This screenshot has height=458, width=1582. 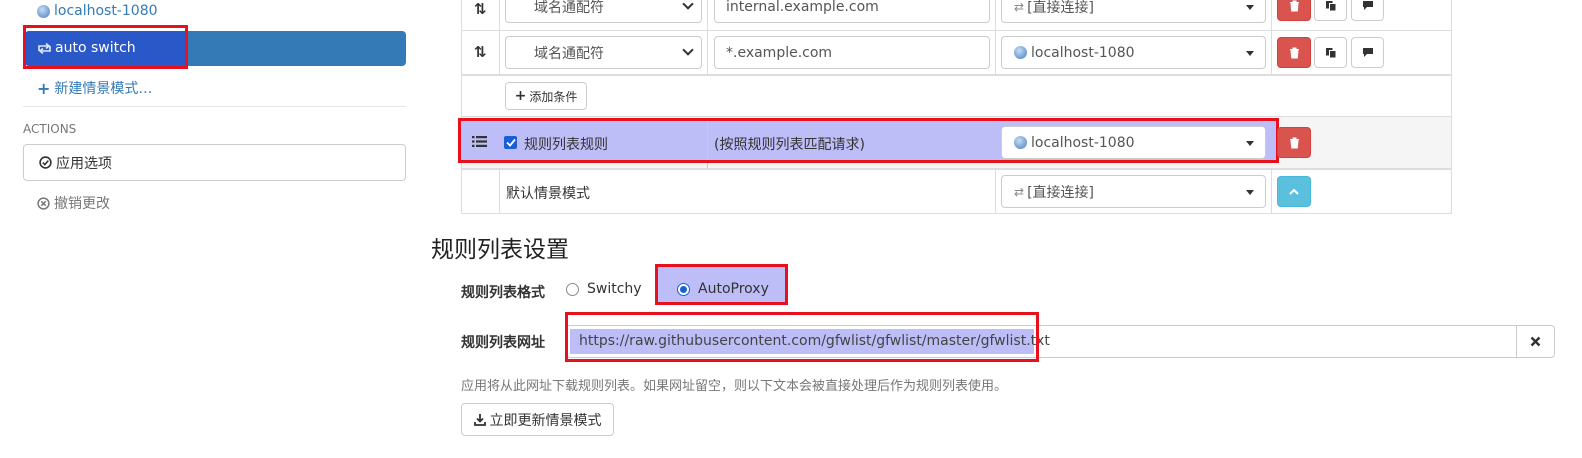 I want to click on default-profile-select: ⇄ [直接连接], so click(x=1133, y=191).